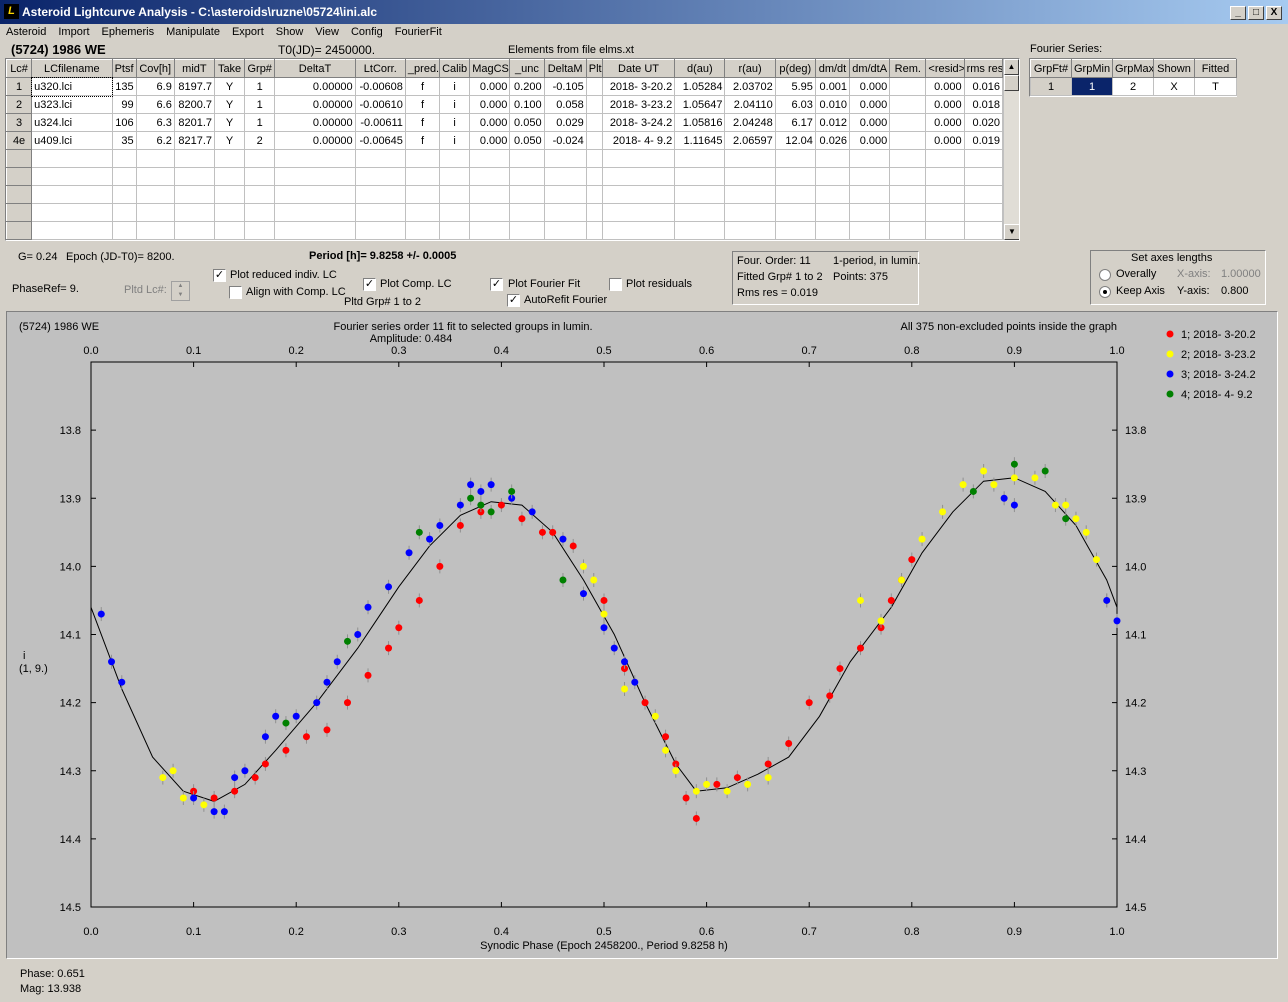 This screenshot has width=1288, height=1002. Describe the element at coordinates (983, 86) in the screenshot. I see `table-cell: 0.016` at that location.